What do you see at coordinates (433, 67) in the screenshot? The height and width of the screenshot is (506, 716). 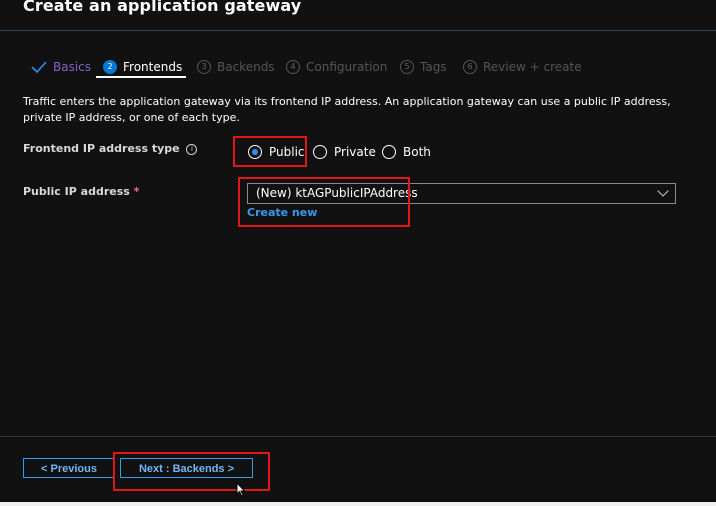 I see `tab-label: Tags` at bounding box center [433, 67].